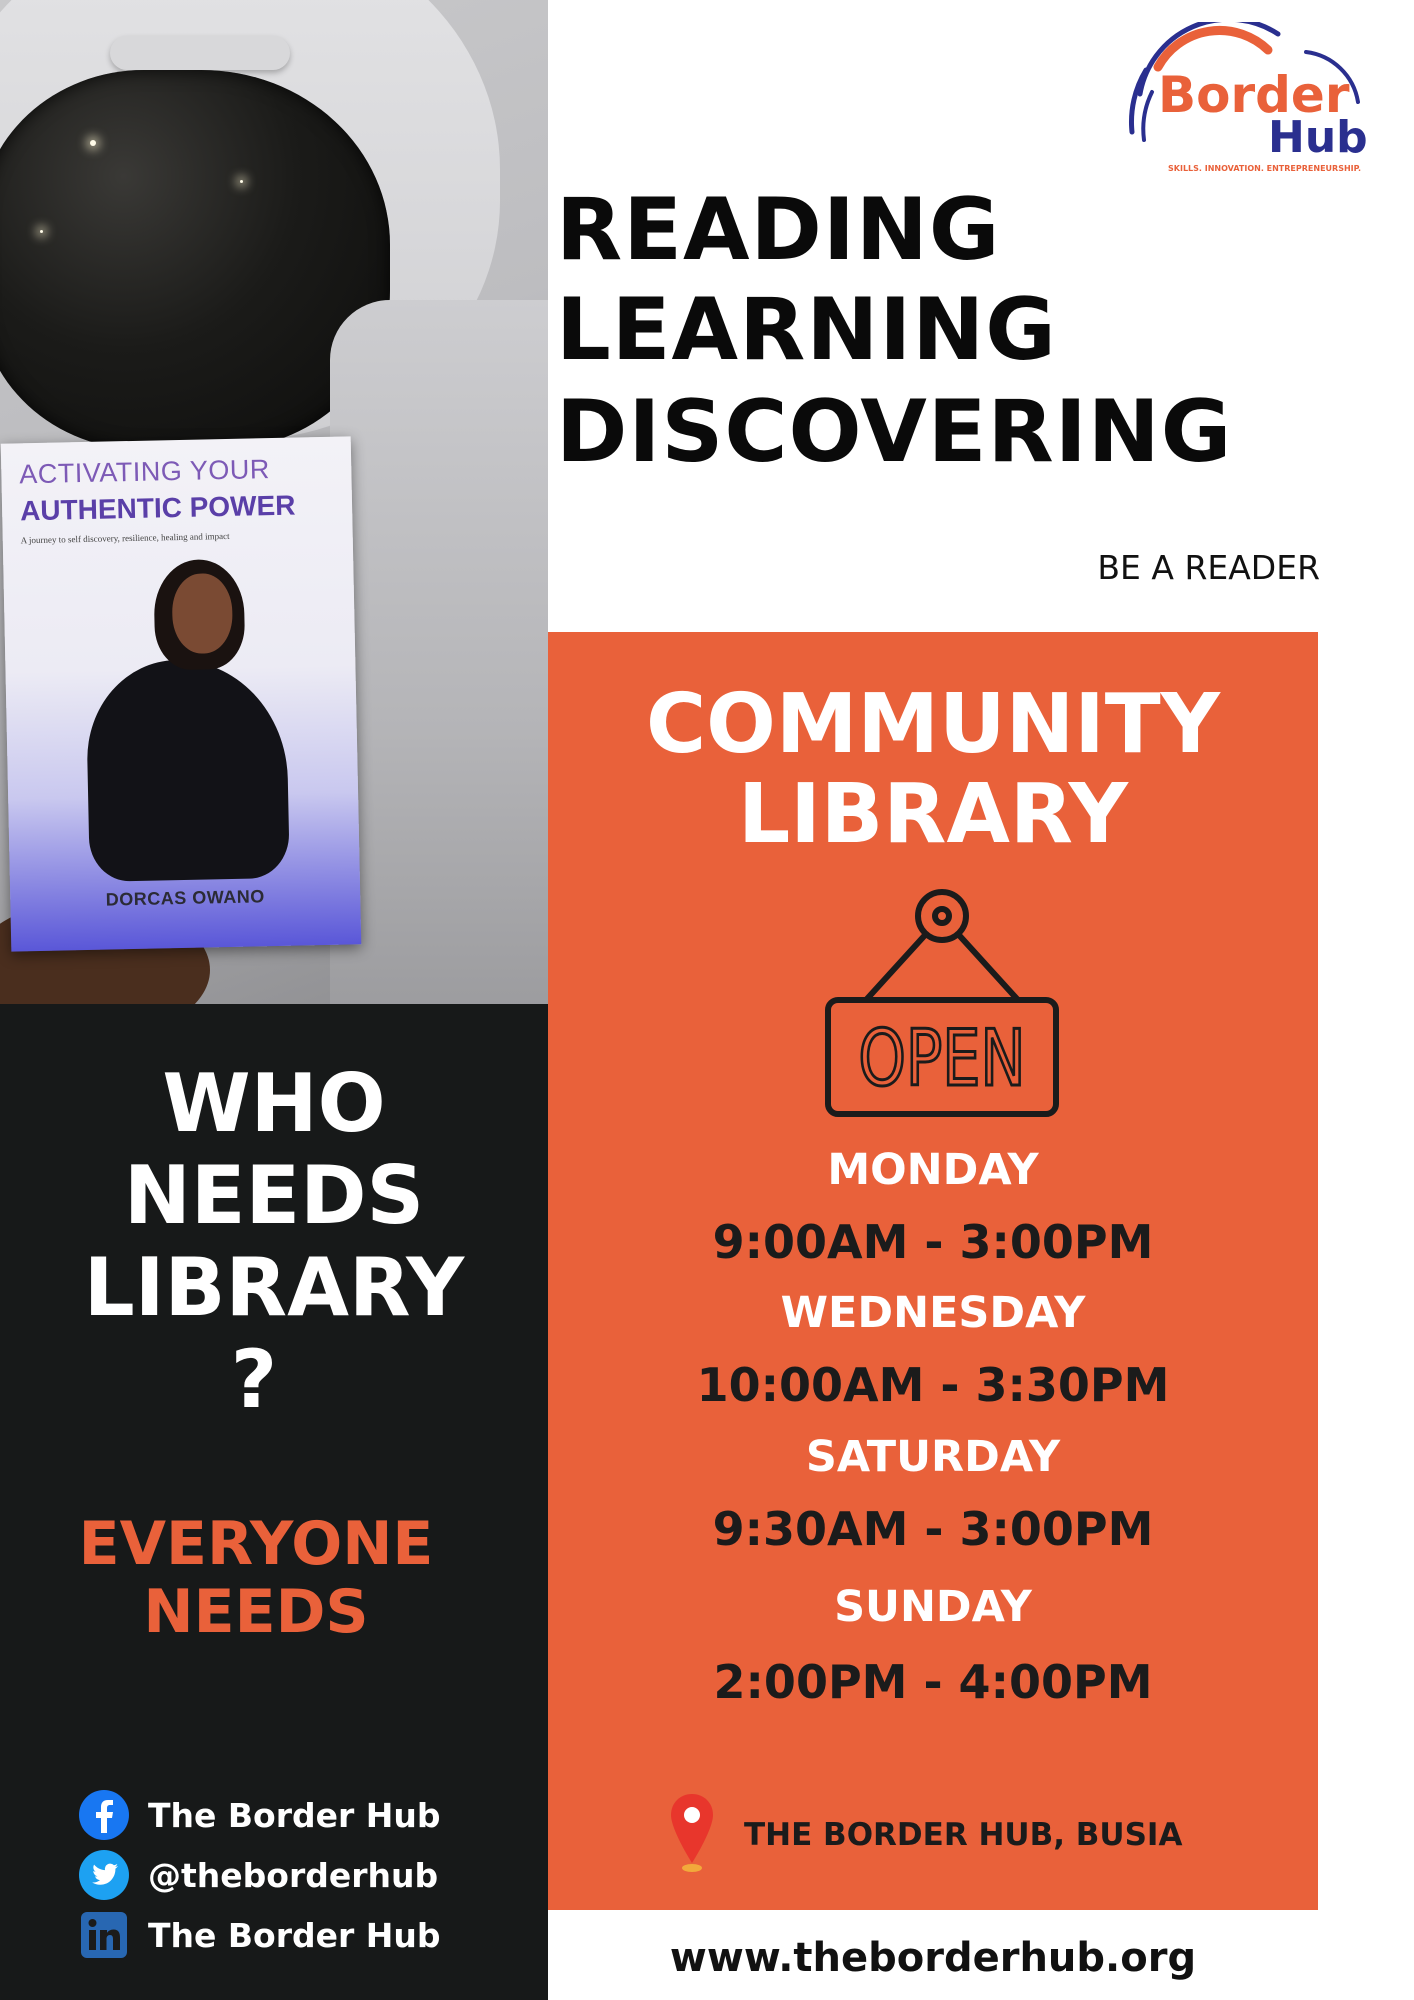 Image resolution: width=1414 pixels, height=2000 pixels. Describe the element at coordinates (894, 432) in the screenshot. I see `headline-discovering: DISCOVERING` at that location.